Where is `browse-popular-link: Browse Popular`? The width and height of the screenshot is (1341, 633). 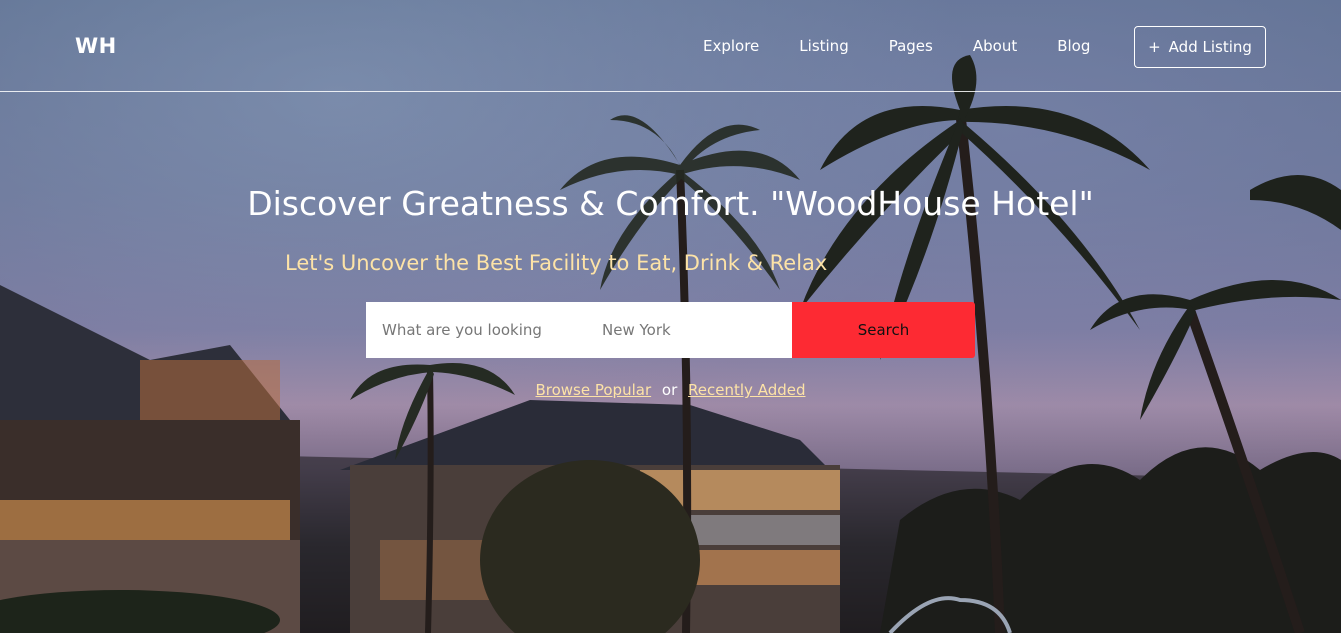 browse-popular-link: Browse Popular is located at coordinates (593, 390).